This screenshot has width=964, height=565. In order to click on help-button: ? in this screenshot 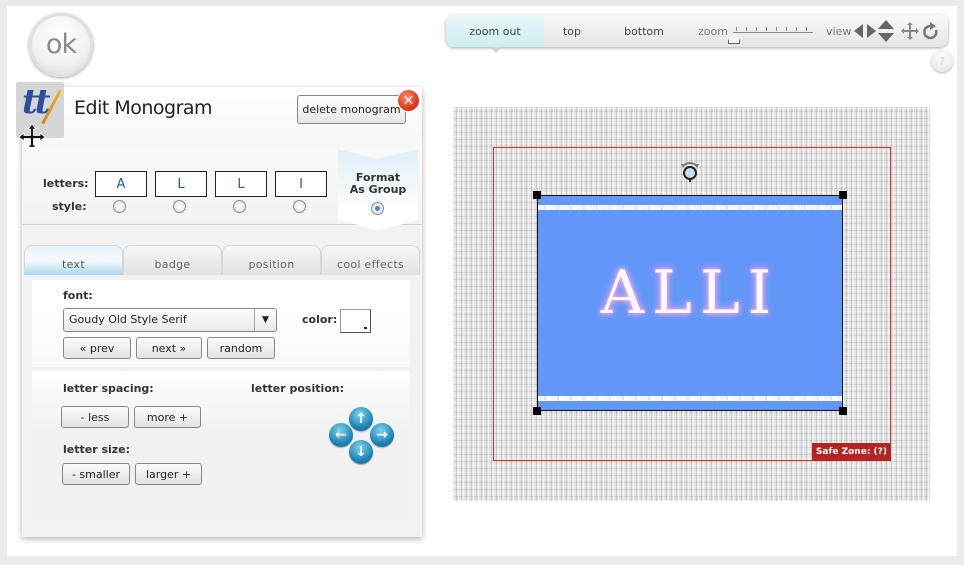, I will do `click(942, 61)`.